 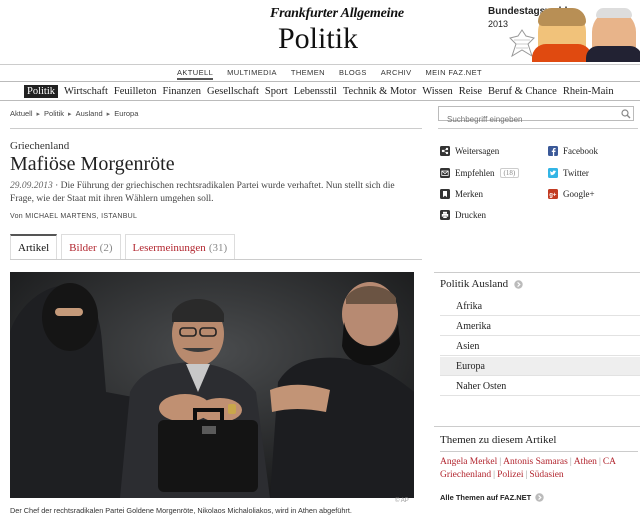 I want to click on alle-themen-link: Alle Themen auf FAZ.NET, so click(x=492, y=497).